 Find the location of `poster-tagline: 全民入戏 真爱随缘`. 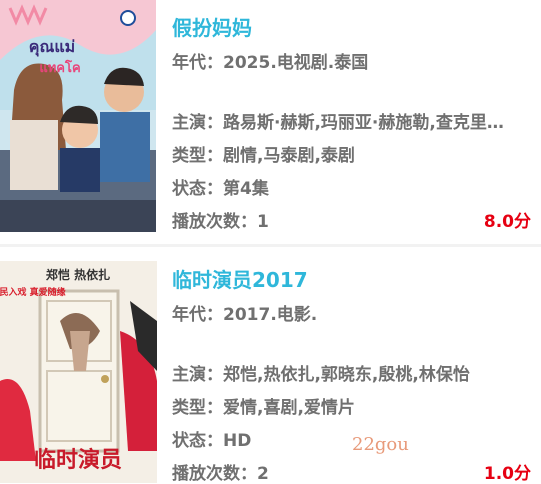

poster-tagline: 全民入戏 真爱随缘 is located at coordinates (33, 292).